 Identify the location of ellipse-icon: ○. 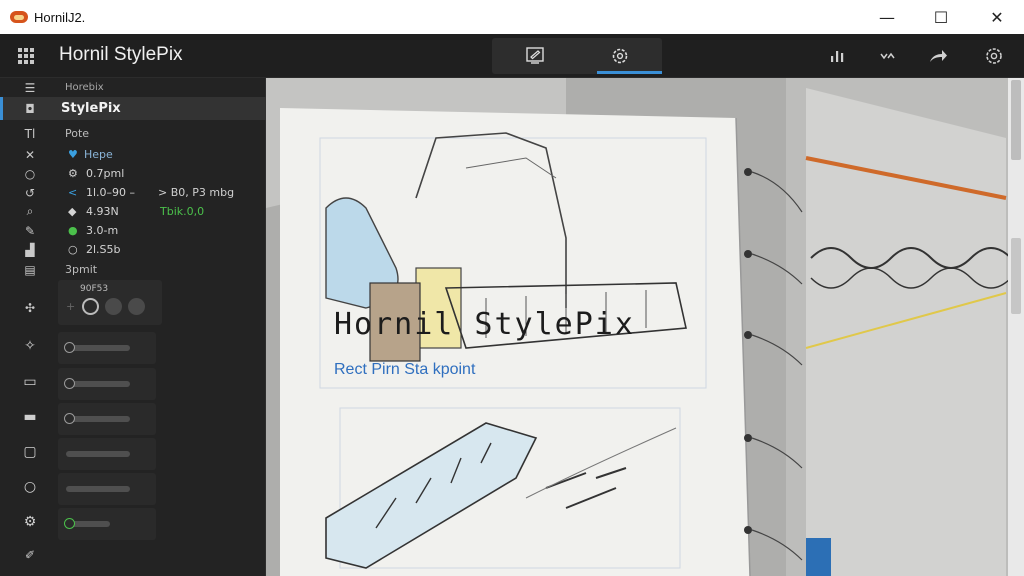
(30, 487).